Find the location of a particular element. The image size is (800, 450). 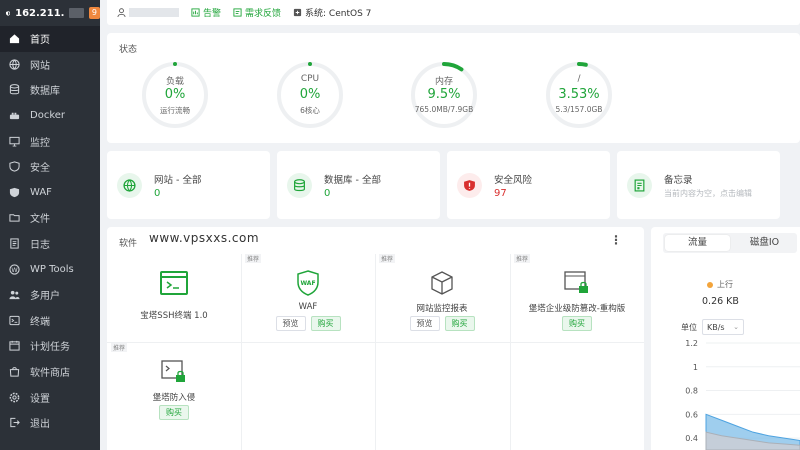

software-name: 网站监控报表 is located at coordinates (442, 309).